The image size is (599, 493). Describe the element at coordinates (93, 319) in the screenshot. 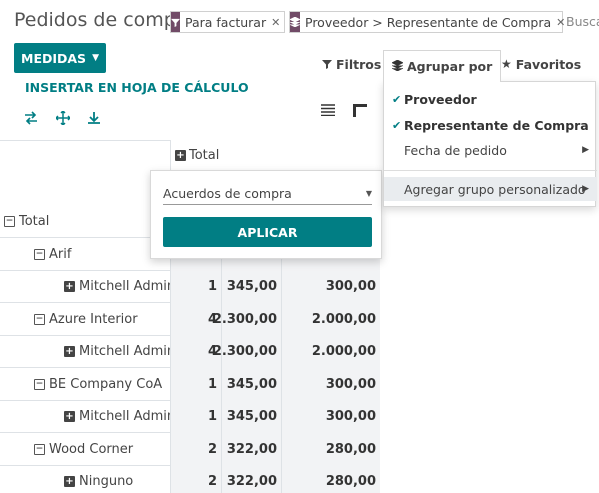

I see `row-label: Azure Interior` at that location.